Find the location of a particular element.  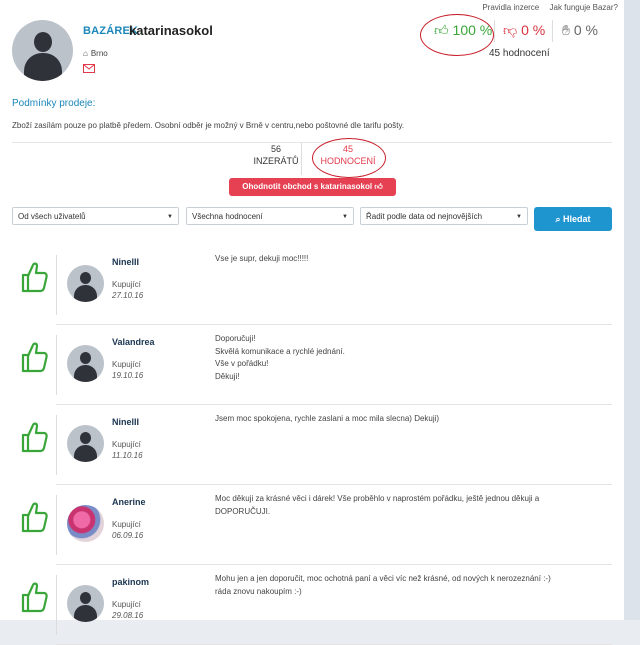

profile-avatar is located at coordinates (42, 50).